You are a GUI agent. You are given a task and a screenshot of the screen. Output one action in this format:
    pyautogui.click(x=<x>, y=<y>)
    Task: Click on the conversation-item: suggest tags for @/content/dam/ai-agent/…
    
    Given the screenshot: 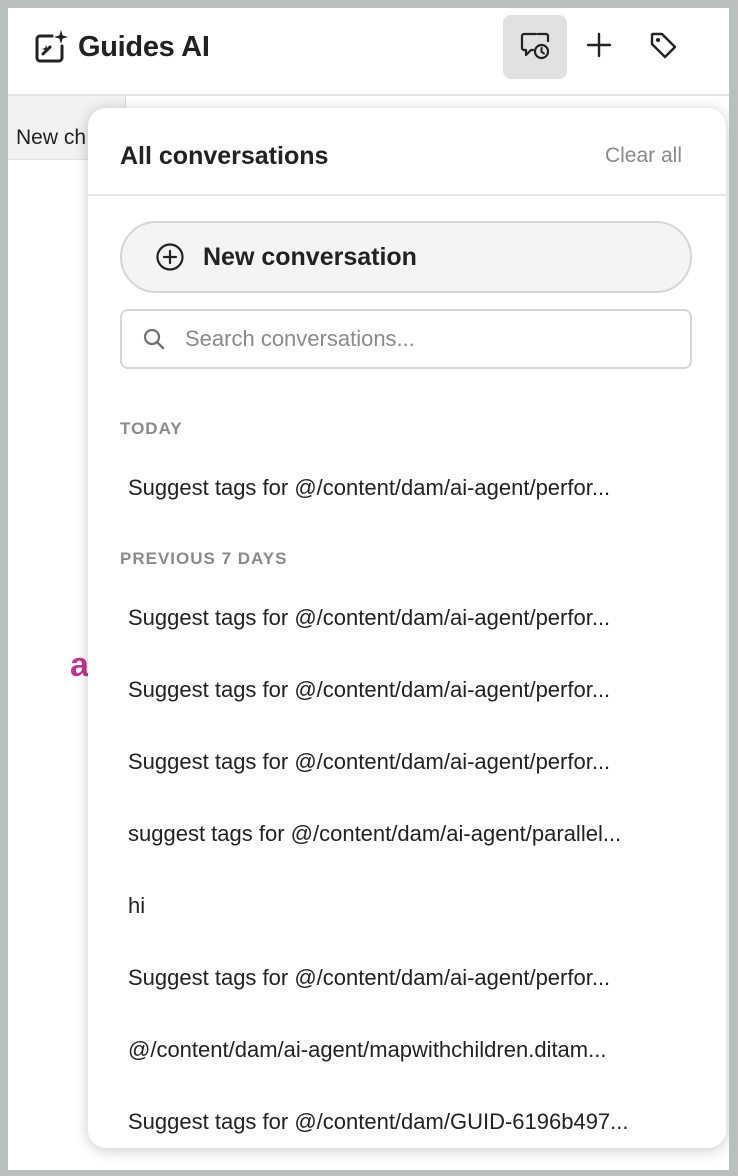 What is the action you would take?
    pyautogui.click(x=408, y=834)
    